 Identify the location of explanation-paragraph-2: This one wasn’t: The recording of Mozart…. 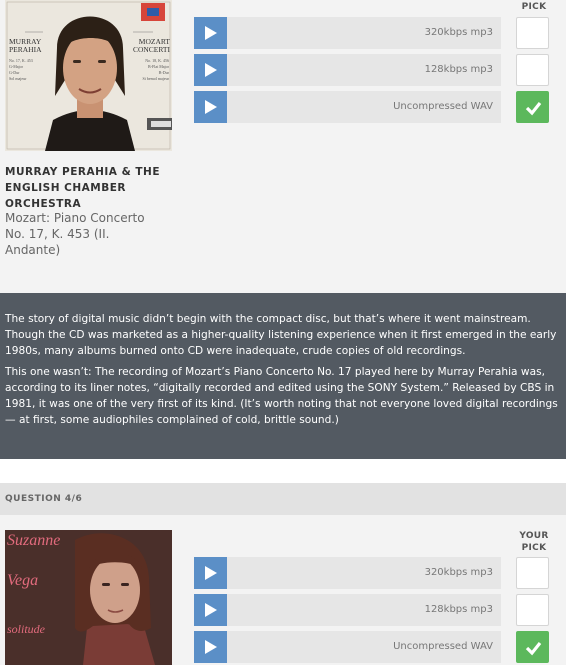
(281, 396).